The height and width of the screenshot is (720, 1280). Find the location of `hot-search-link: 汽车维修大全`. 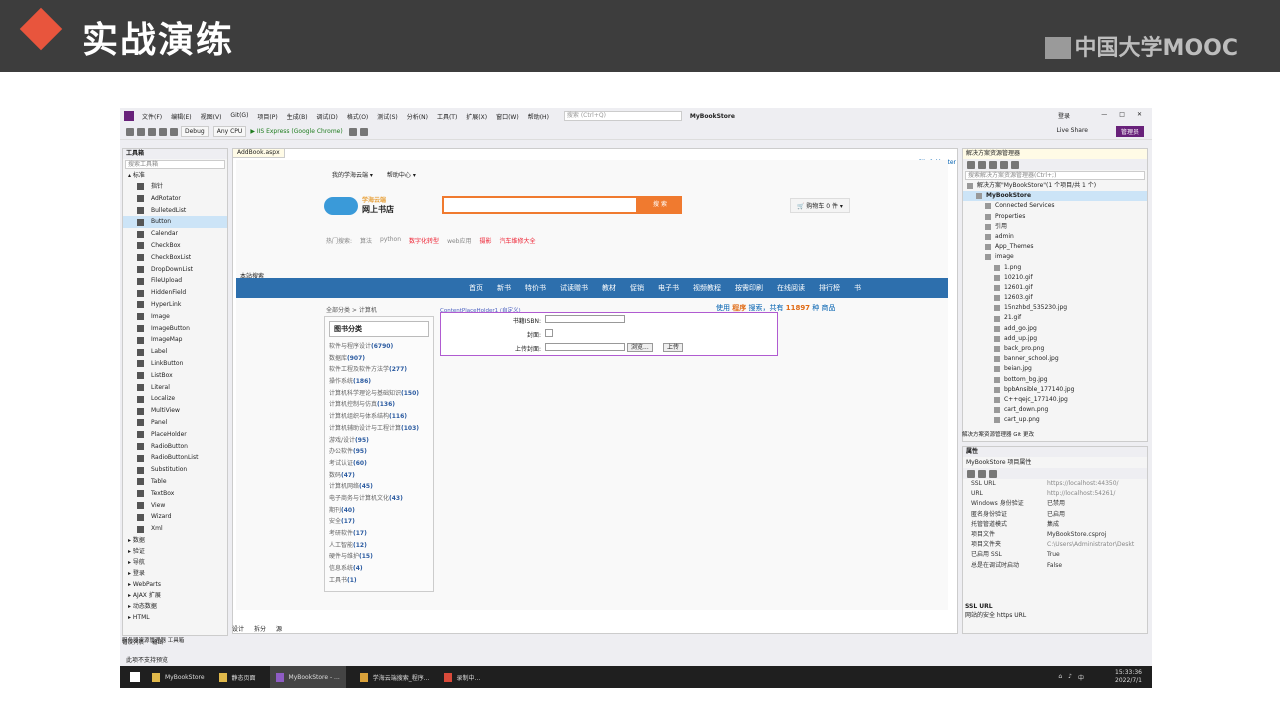

hot-search-link: 汽车维修大全 is located at coordinates (518, 240).